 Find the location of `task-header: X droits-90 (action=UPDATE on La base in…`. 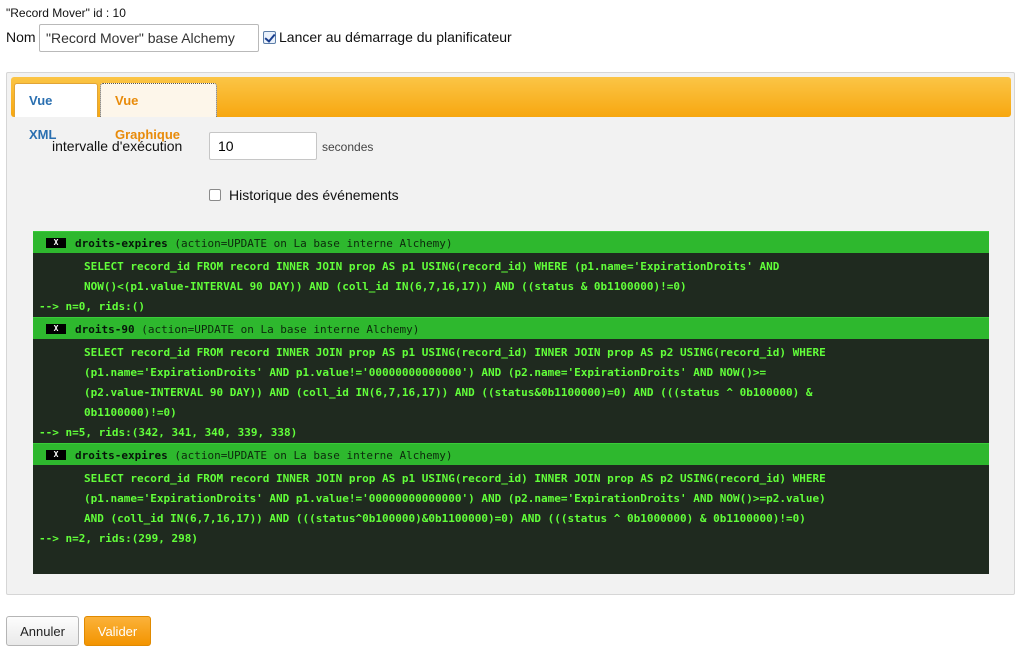

task-header: X droits-90 (action=UPDATE on La base in… is located at coordinates (511, 328).